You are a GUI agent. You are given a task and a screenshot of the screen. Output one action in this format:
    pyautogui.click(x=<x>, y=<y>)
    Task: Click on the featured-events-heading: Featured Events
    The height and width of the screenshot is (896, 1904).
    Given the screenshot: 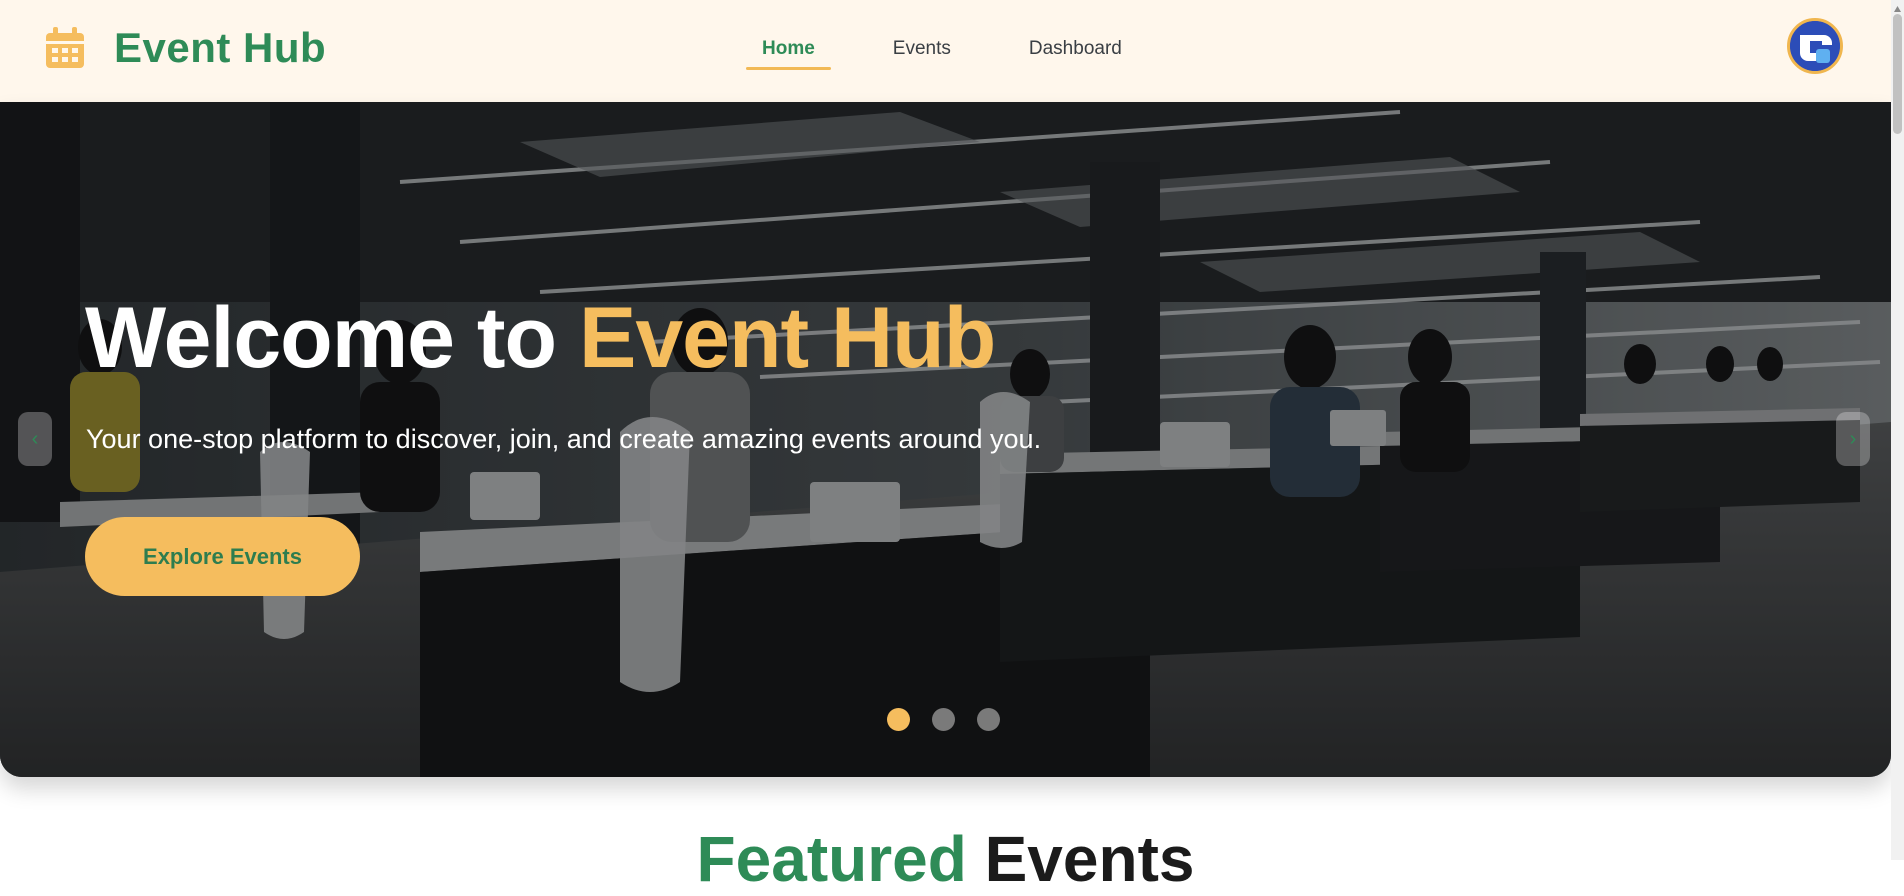 What is the action you would take?
    pyautogui.click(x=945, y=859)
    